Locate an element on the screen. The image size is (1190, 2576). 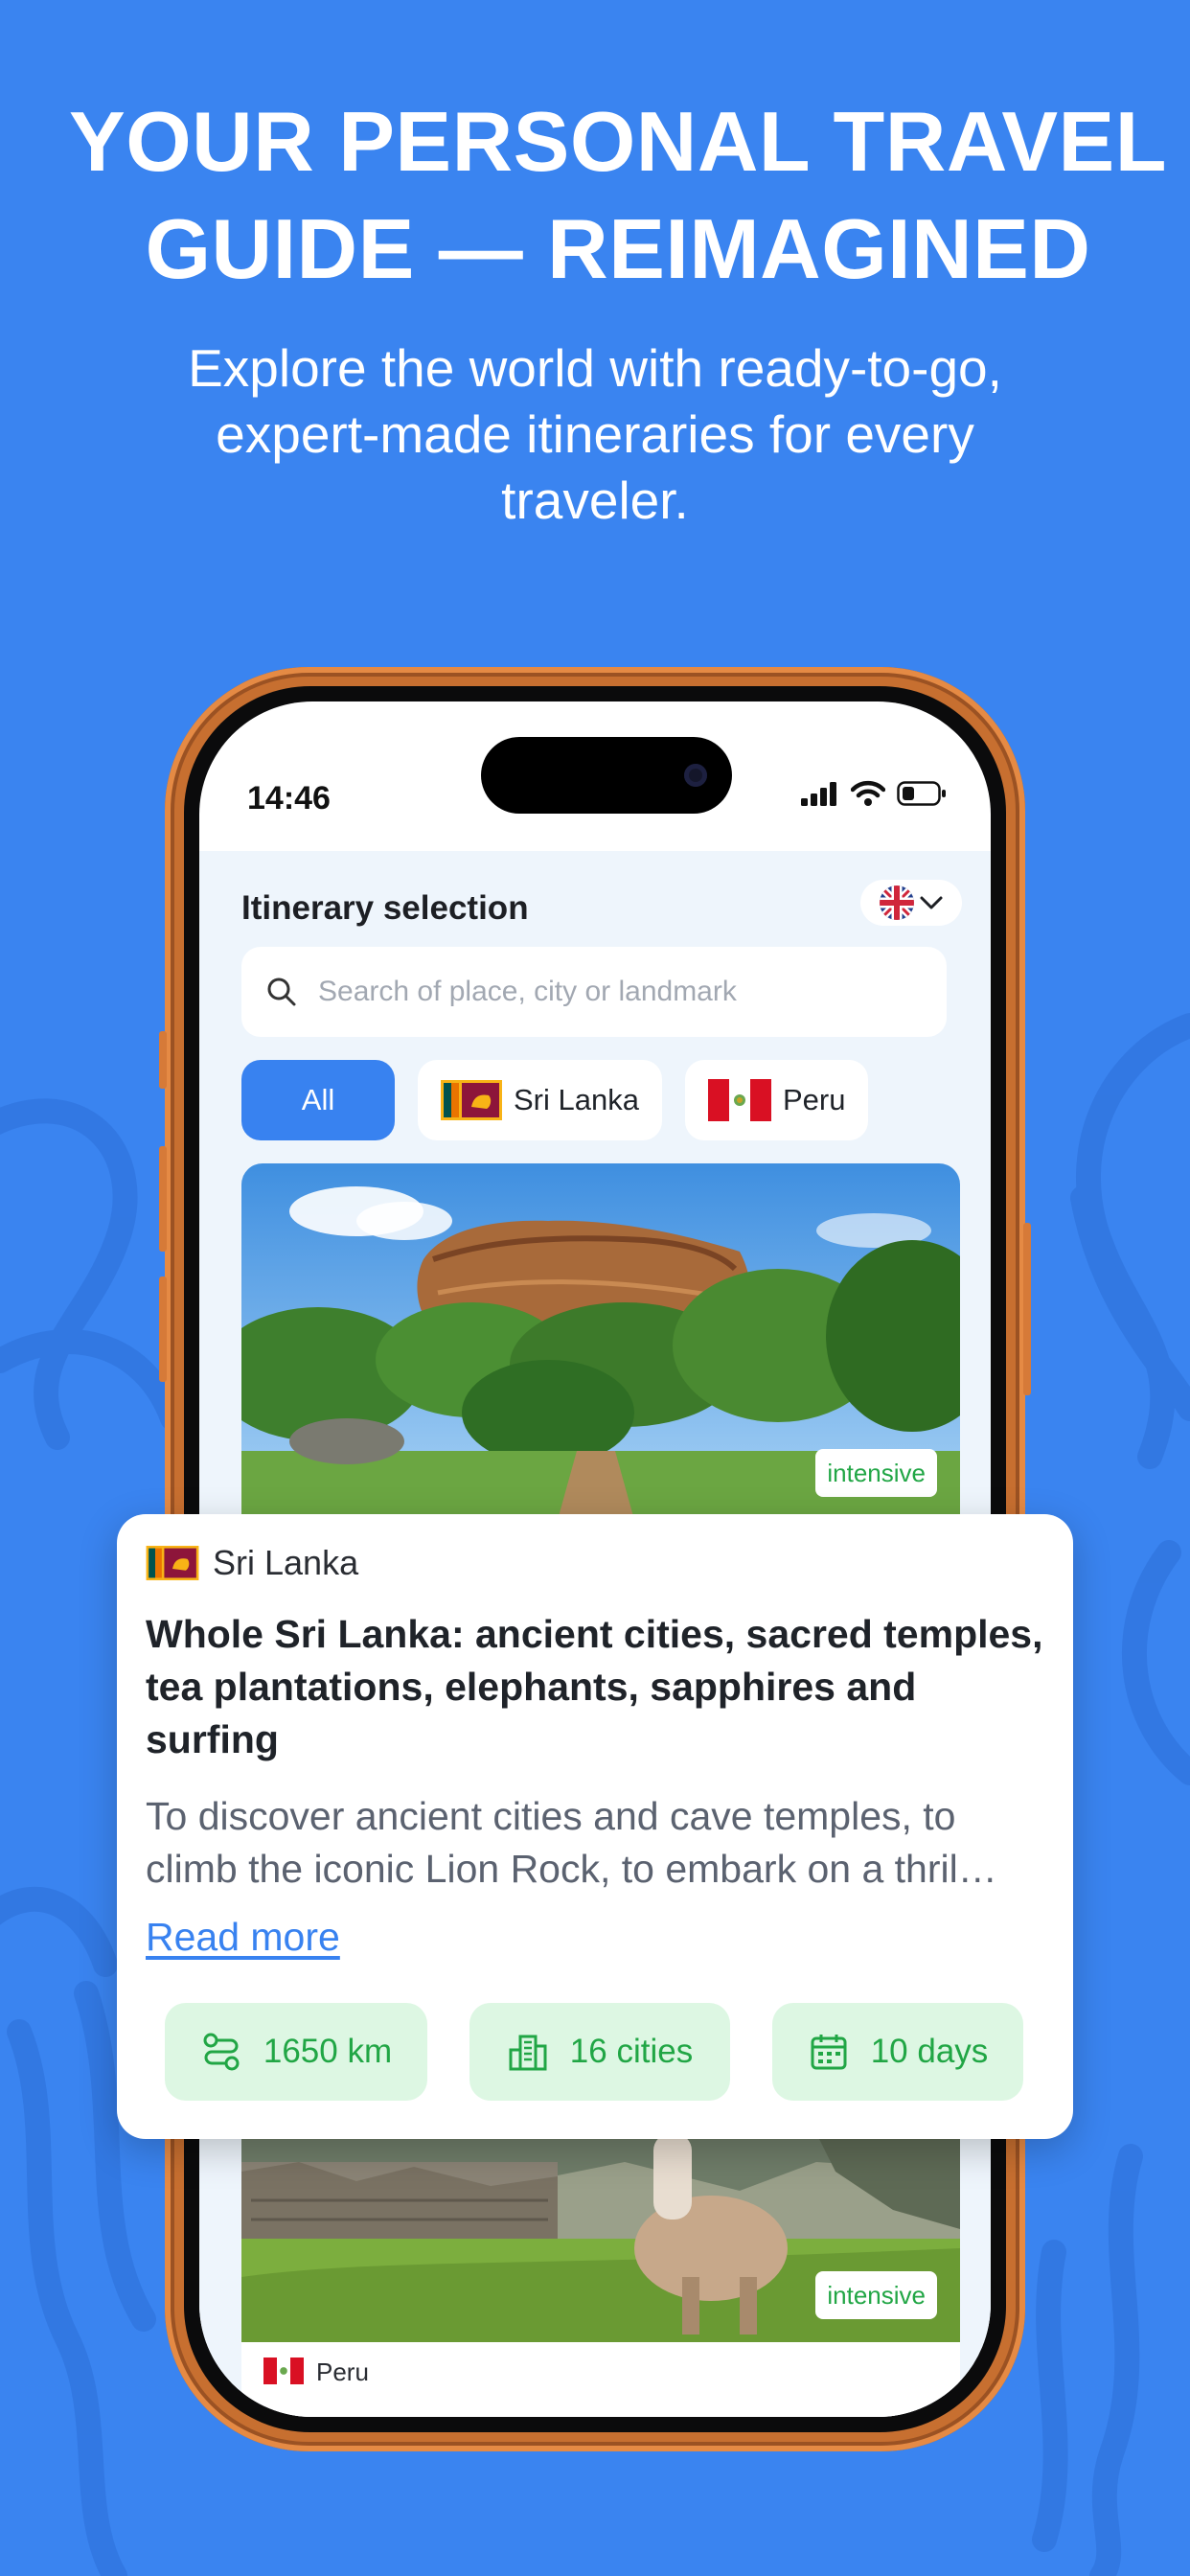
city-icon is located at coordinates (528, 2053).